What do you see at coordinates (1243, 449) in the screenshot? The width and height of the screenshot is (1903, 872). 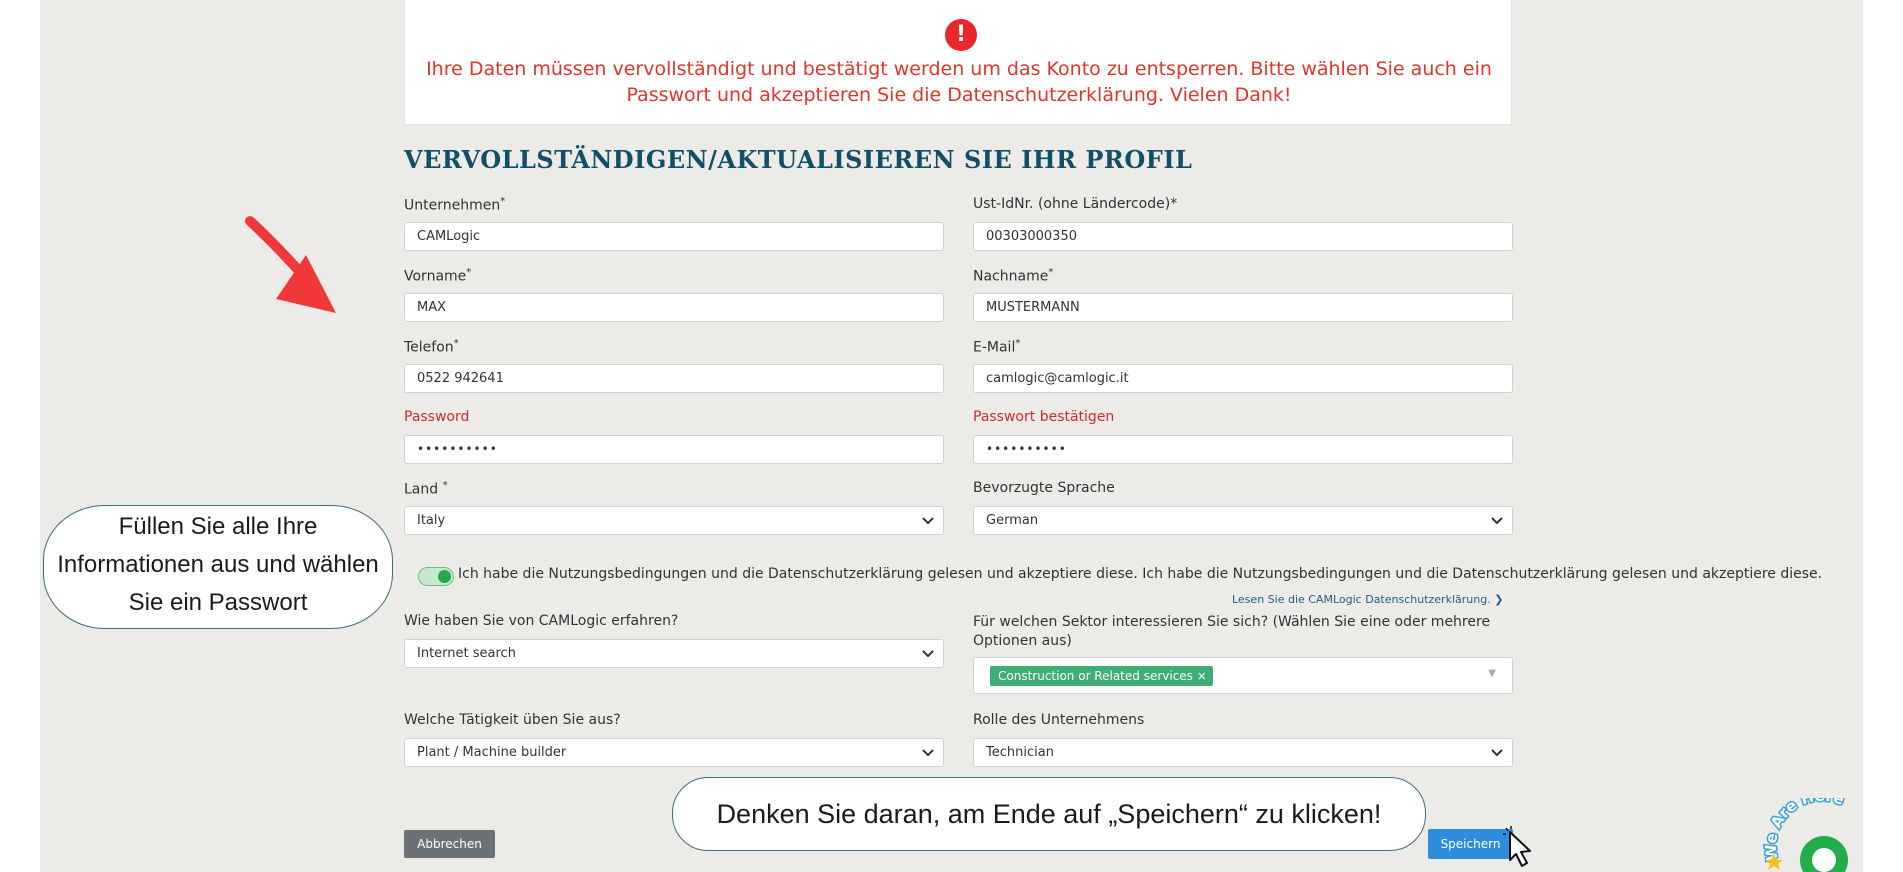 I see `password-confirm-field: ••••••••••` at bounding box center [1243, 449].